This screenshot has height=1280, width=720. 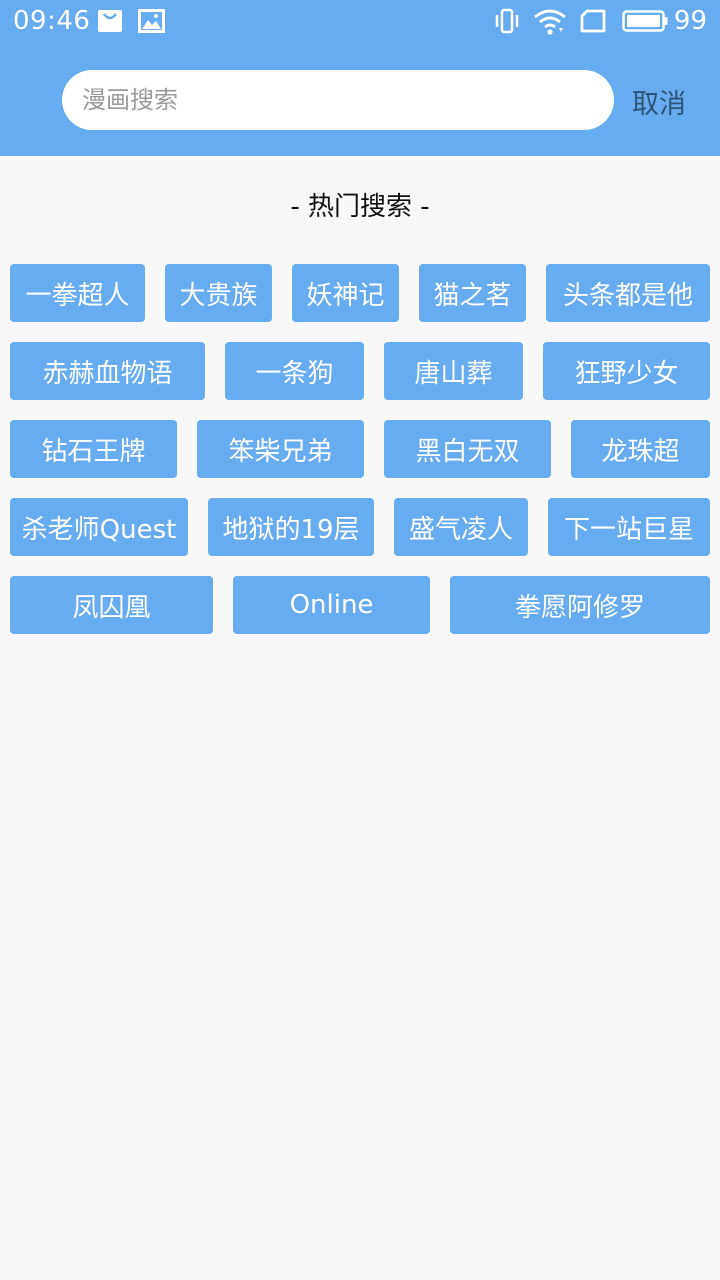 I want to click on hot-tag: 笨柴兄弟, so click(x=280, y=449).